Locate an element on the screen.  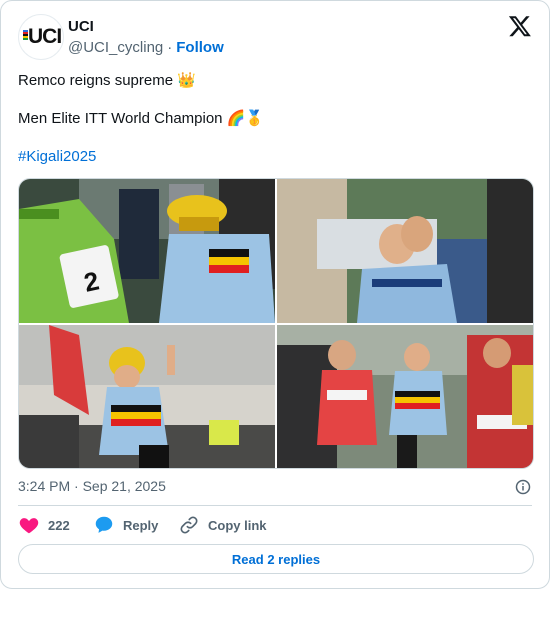
hashtag-link: #Kigali2025 is located at coordinates (57, 157).